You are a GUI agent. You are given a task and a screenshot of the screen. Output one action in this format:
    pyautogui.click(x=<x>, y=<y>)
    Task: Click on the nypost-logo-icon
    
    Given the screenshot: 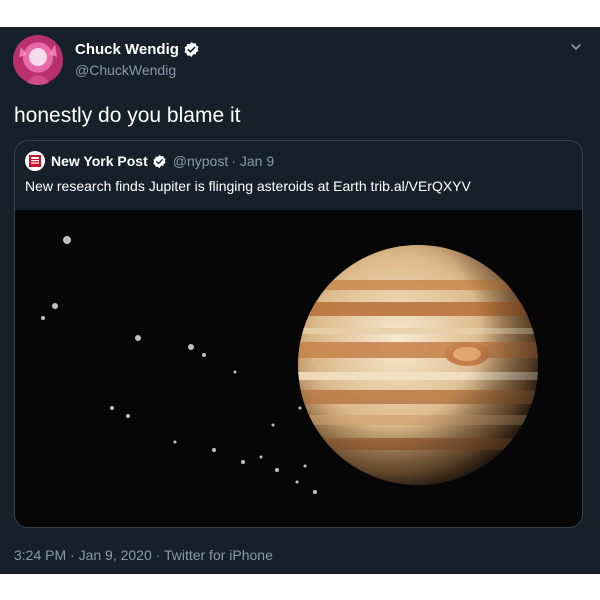 What is the action you would take?
    pyautogui.click(x=35, y=161)
    